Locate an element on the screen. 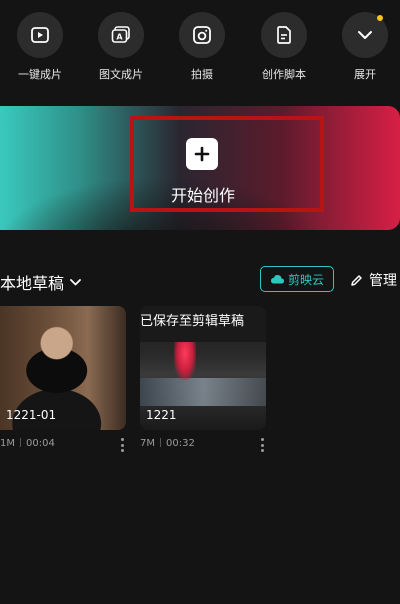  draft-meta: 1M 00:04 is located at coordinates (63, 445).